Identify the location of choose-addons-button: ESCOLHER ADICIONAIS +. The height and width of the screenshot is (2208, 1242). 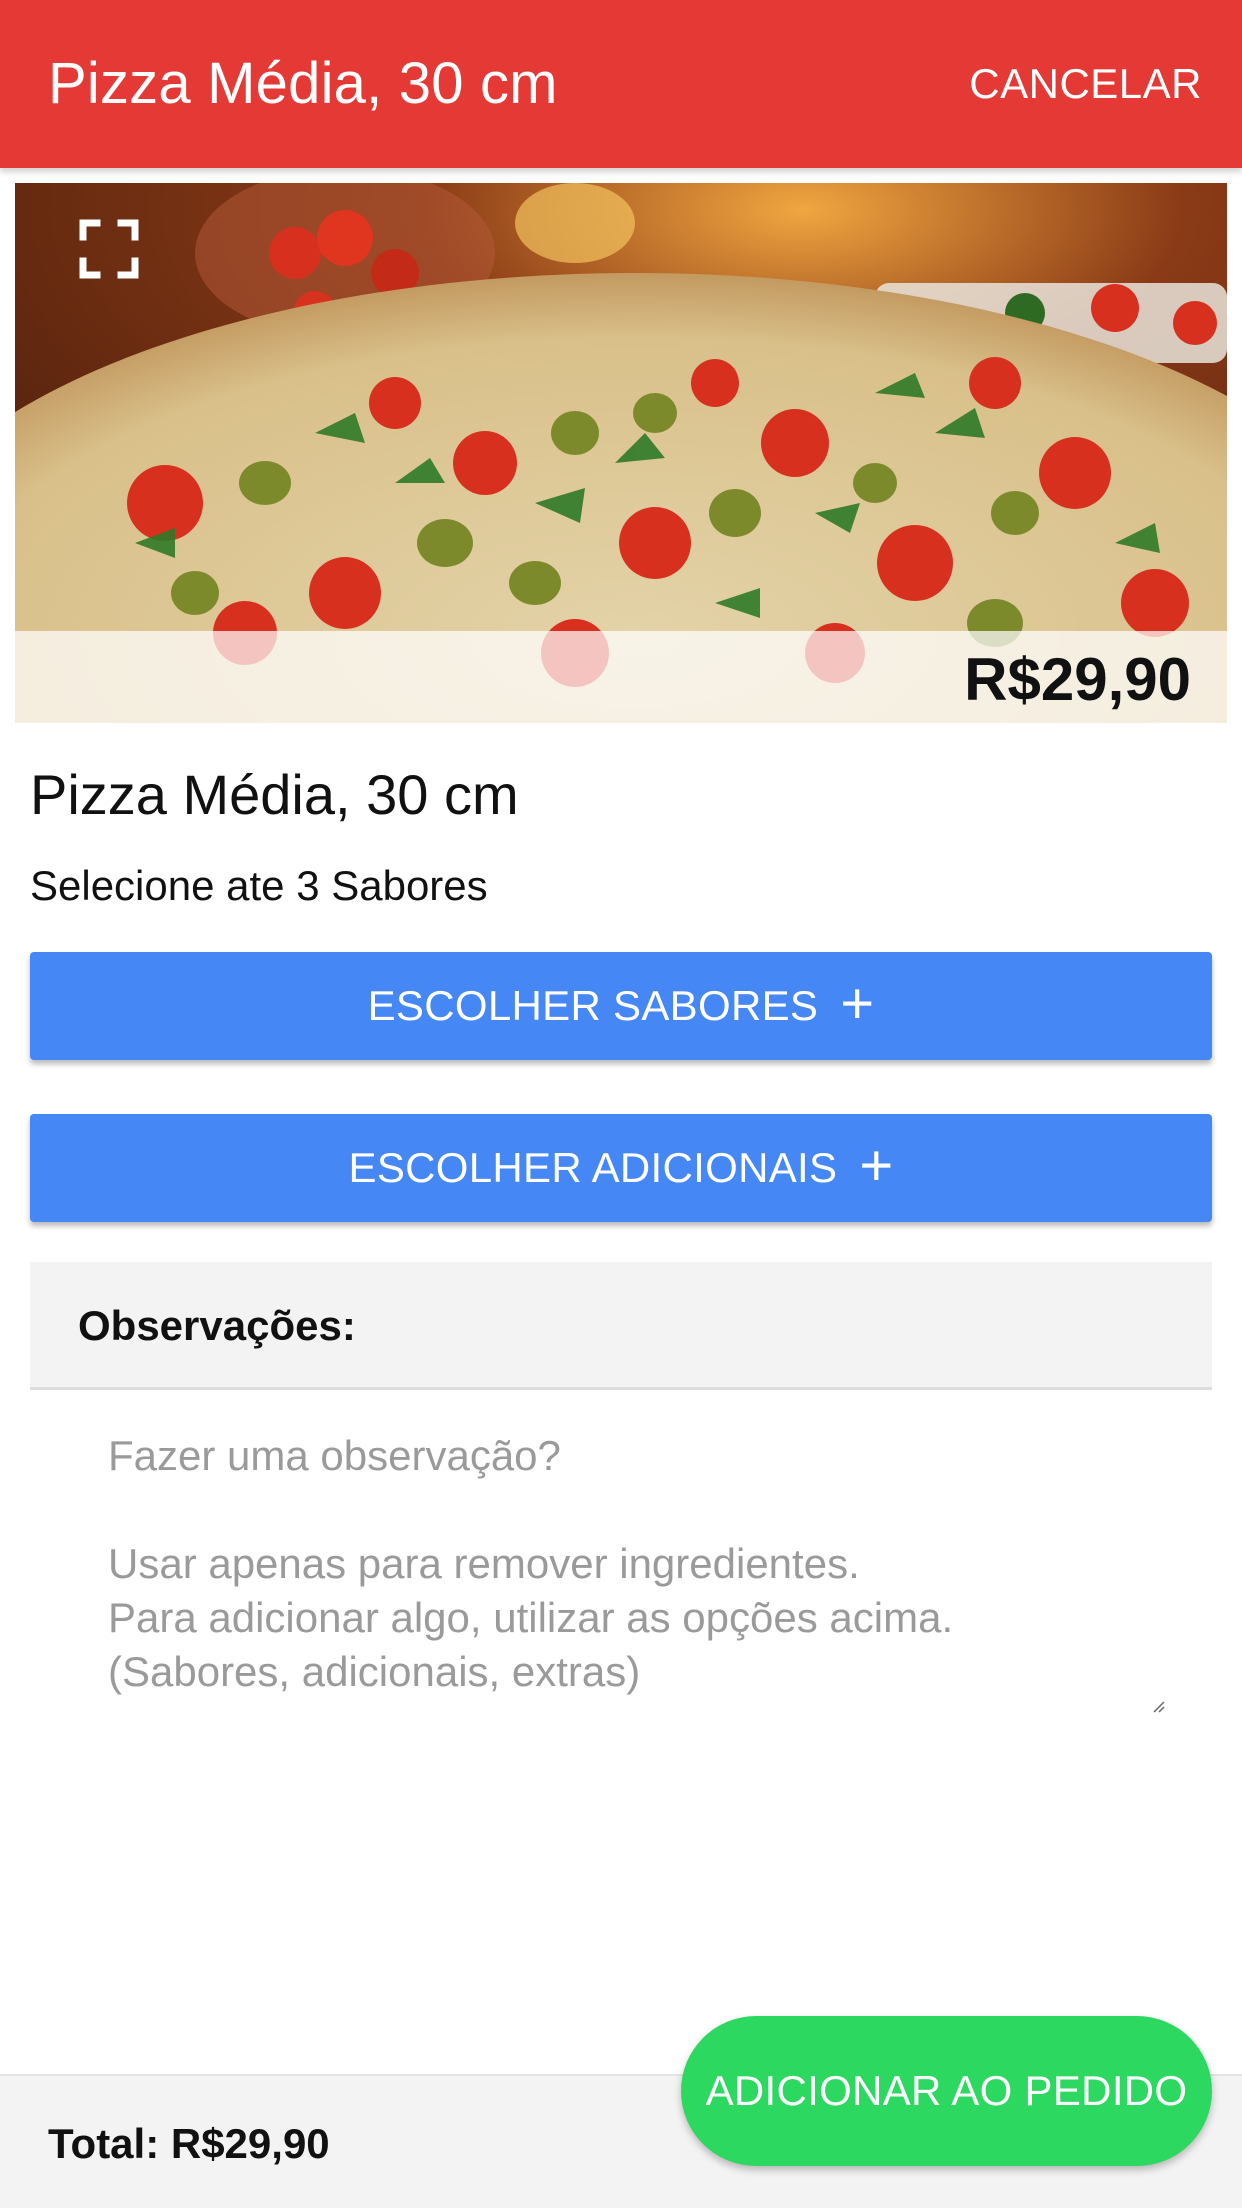
(621, 1168).